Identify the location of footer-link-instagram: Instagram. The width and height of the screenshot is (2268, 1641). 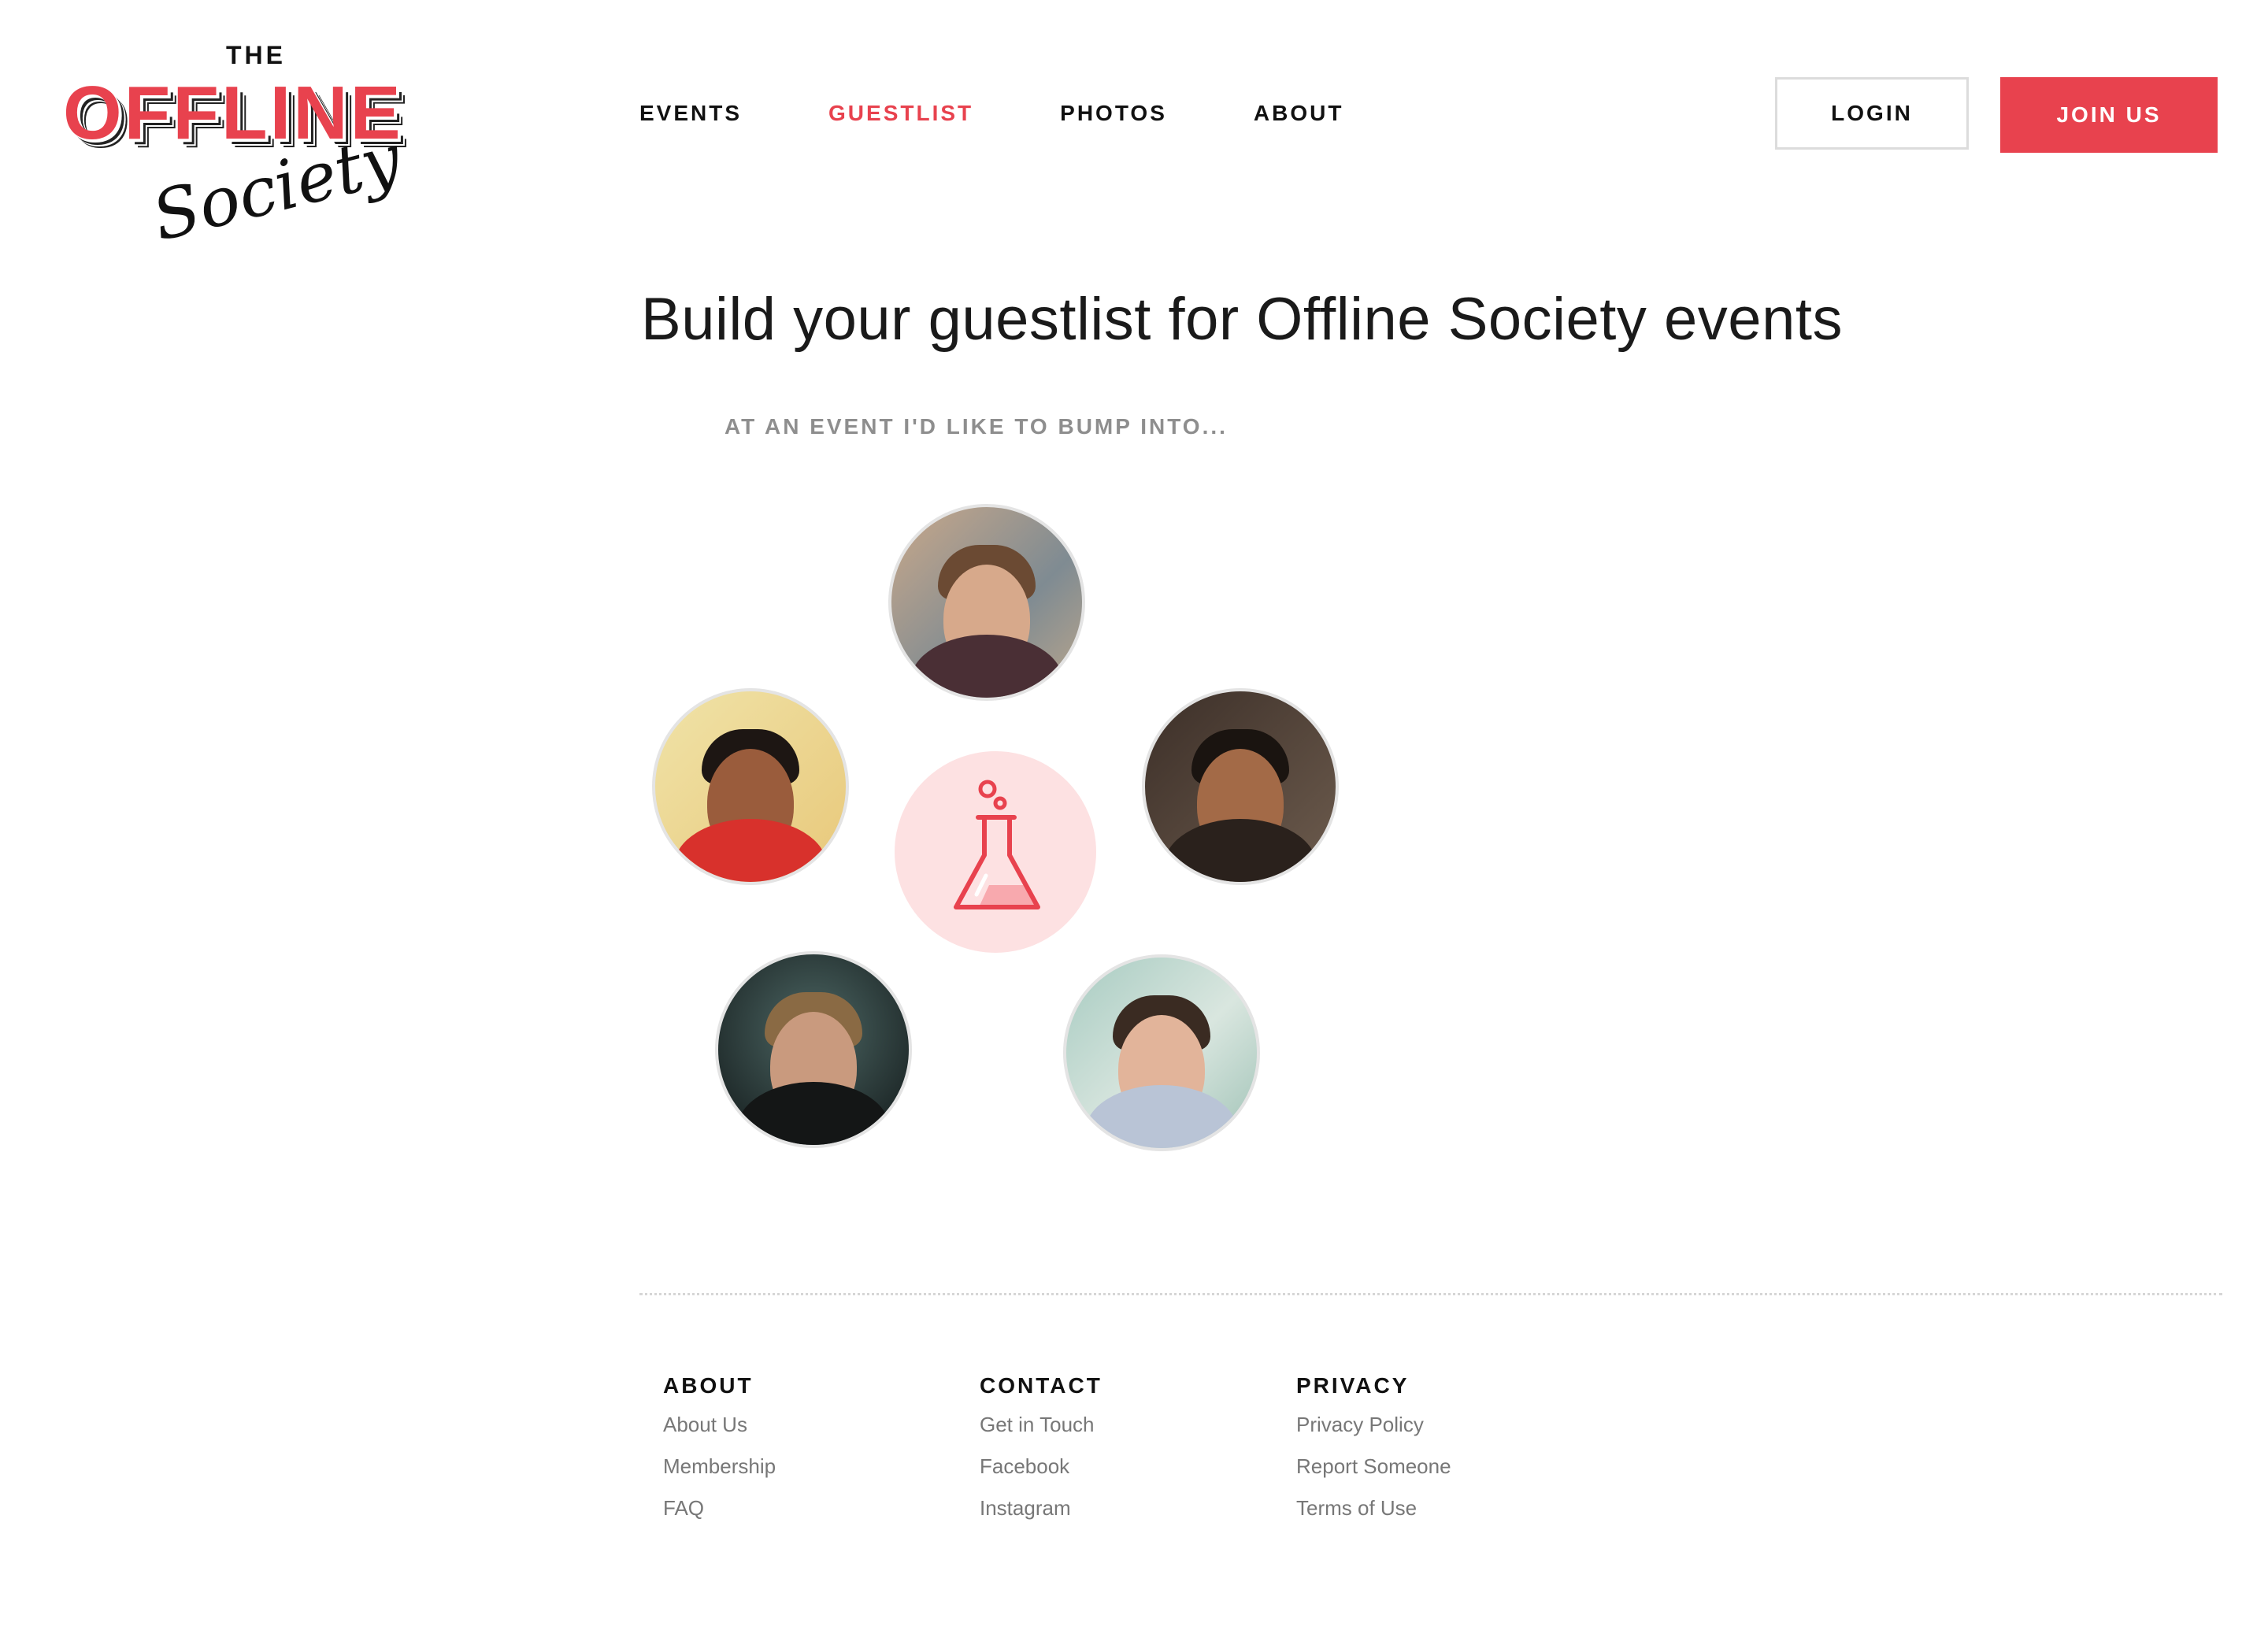
(1041, 1508).